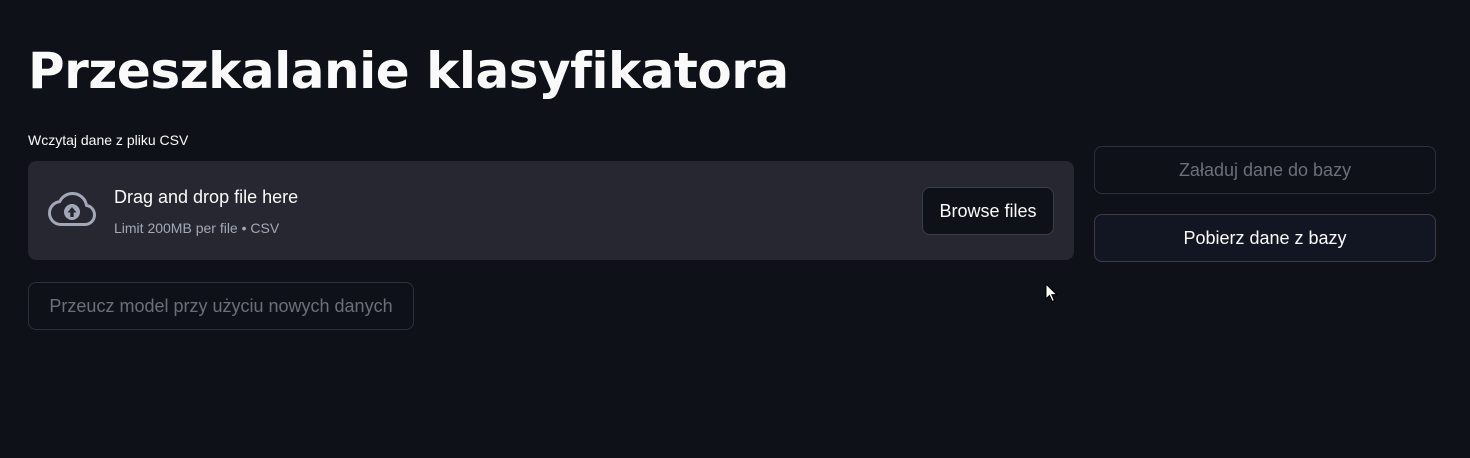 Image resolution: width=1470 pixels, height=458 pixels. What do you see at coordinates (1052, 293) in the screenshot?
I see `mouse-cursor-icon` at bounding box center [1052, 293].